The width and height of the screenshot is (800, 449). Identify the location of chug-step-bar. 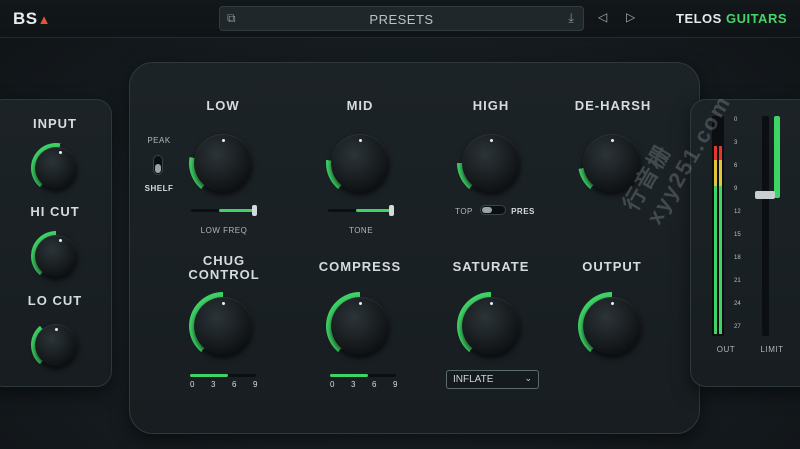
(223, 375).